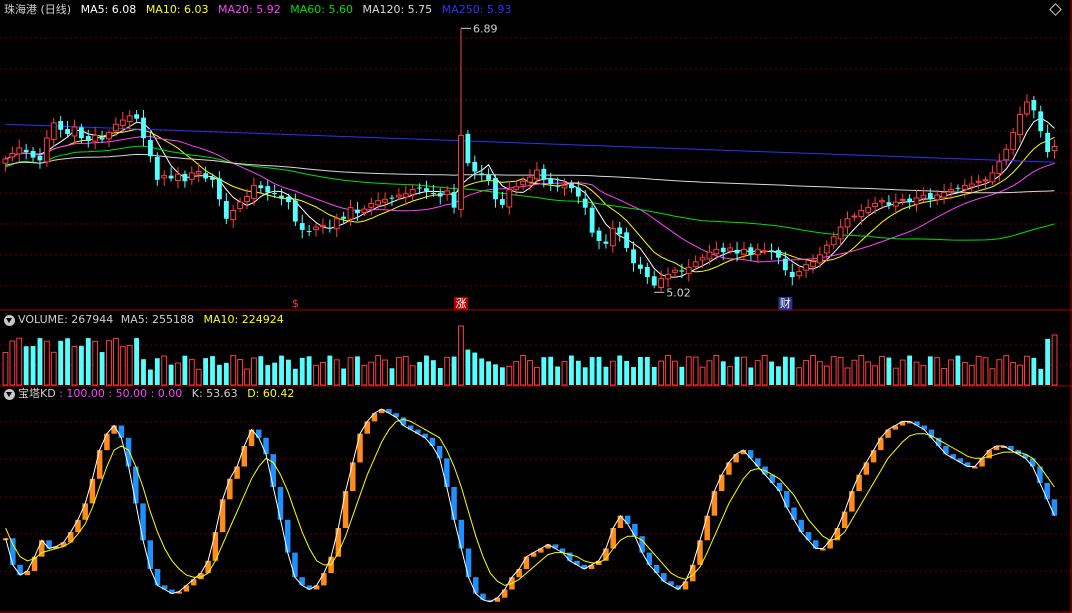 The width and height of the screenshot is (1072, 613). I want to click on volume-bars, so click(530, 355).